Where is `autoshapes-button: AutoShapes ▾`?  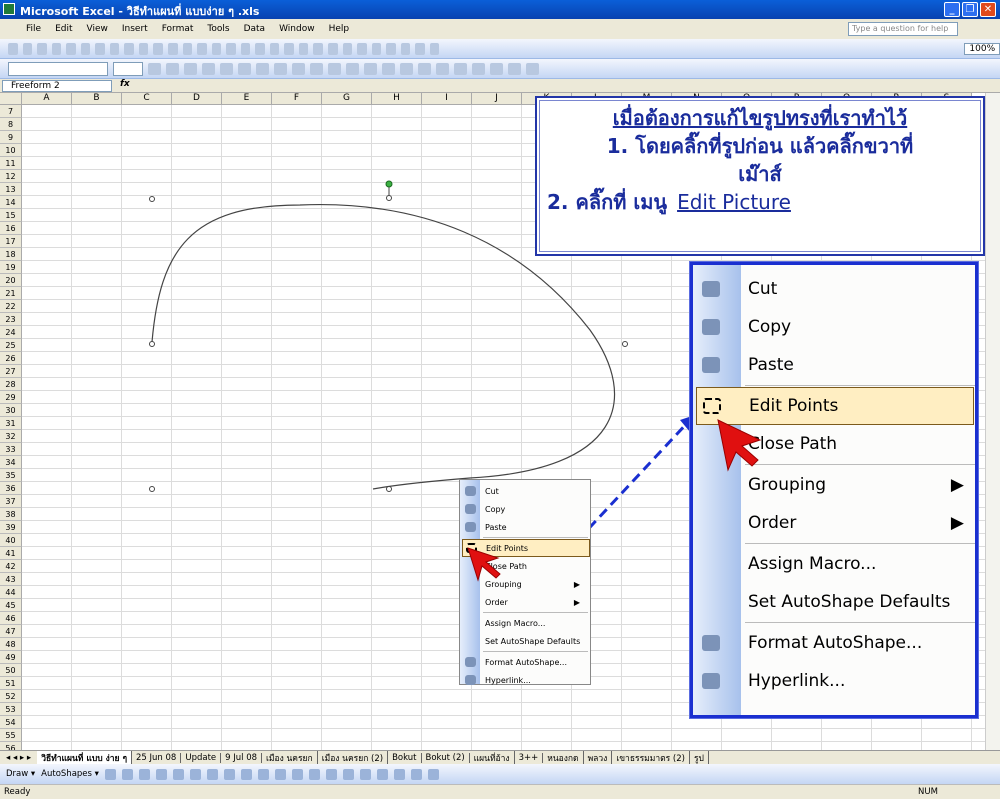
autoshapes-button: AutoShapes ▾ is located at coordinates (70, 774).